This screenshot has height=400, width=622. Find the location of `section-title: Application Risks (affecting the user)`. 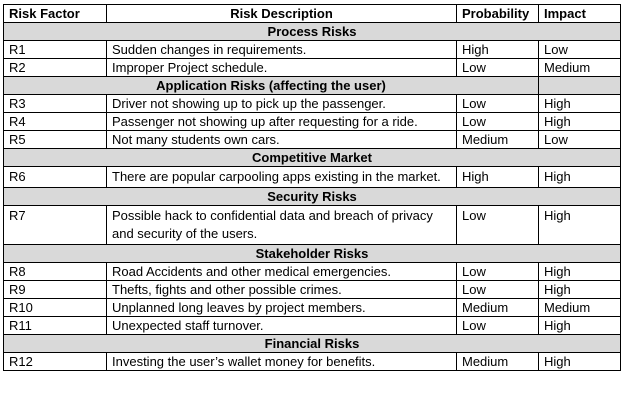

section-title: Application Risks (affecting the user) is located at coordinates (271, 85).